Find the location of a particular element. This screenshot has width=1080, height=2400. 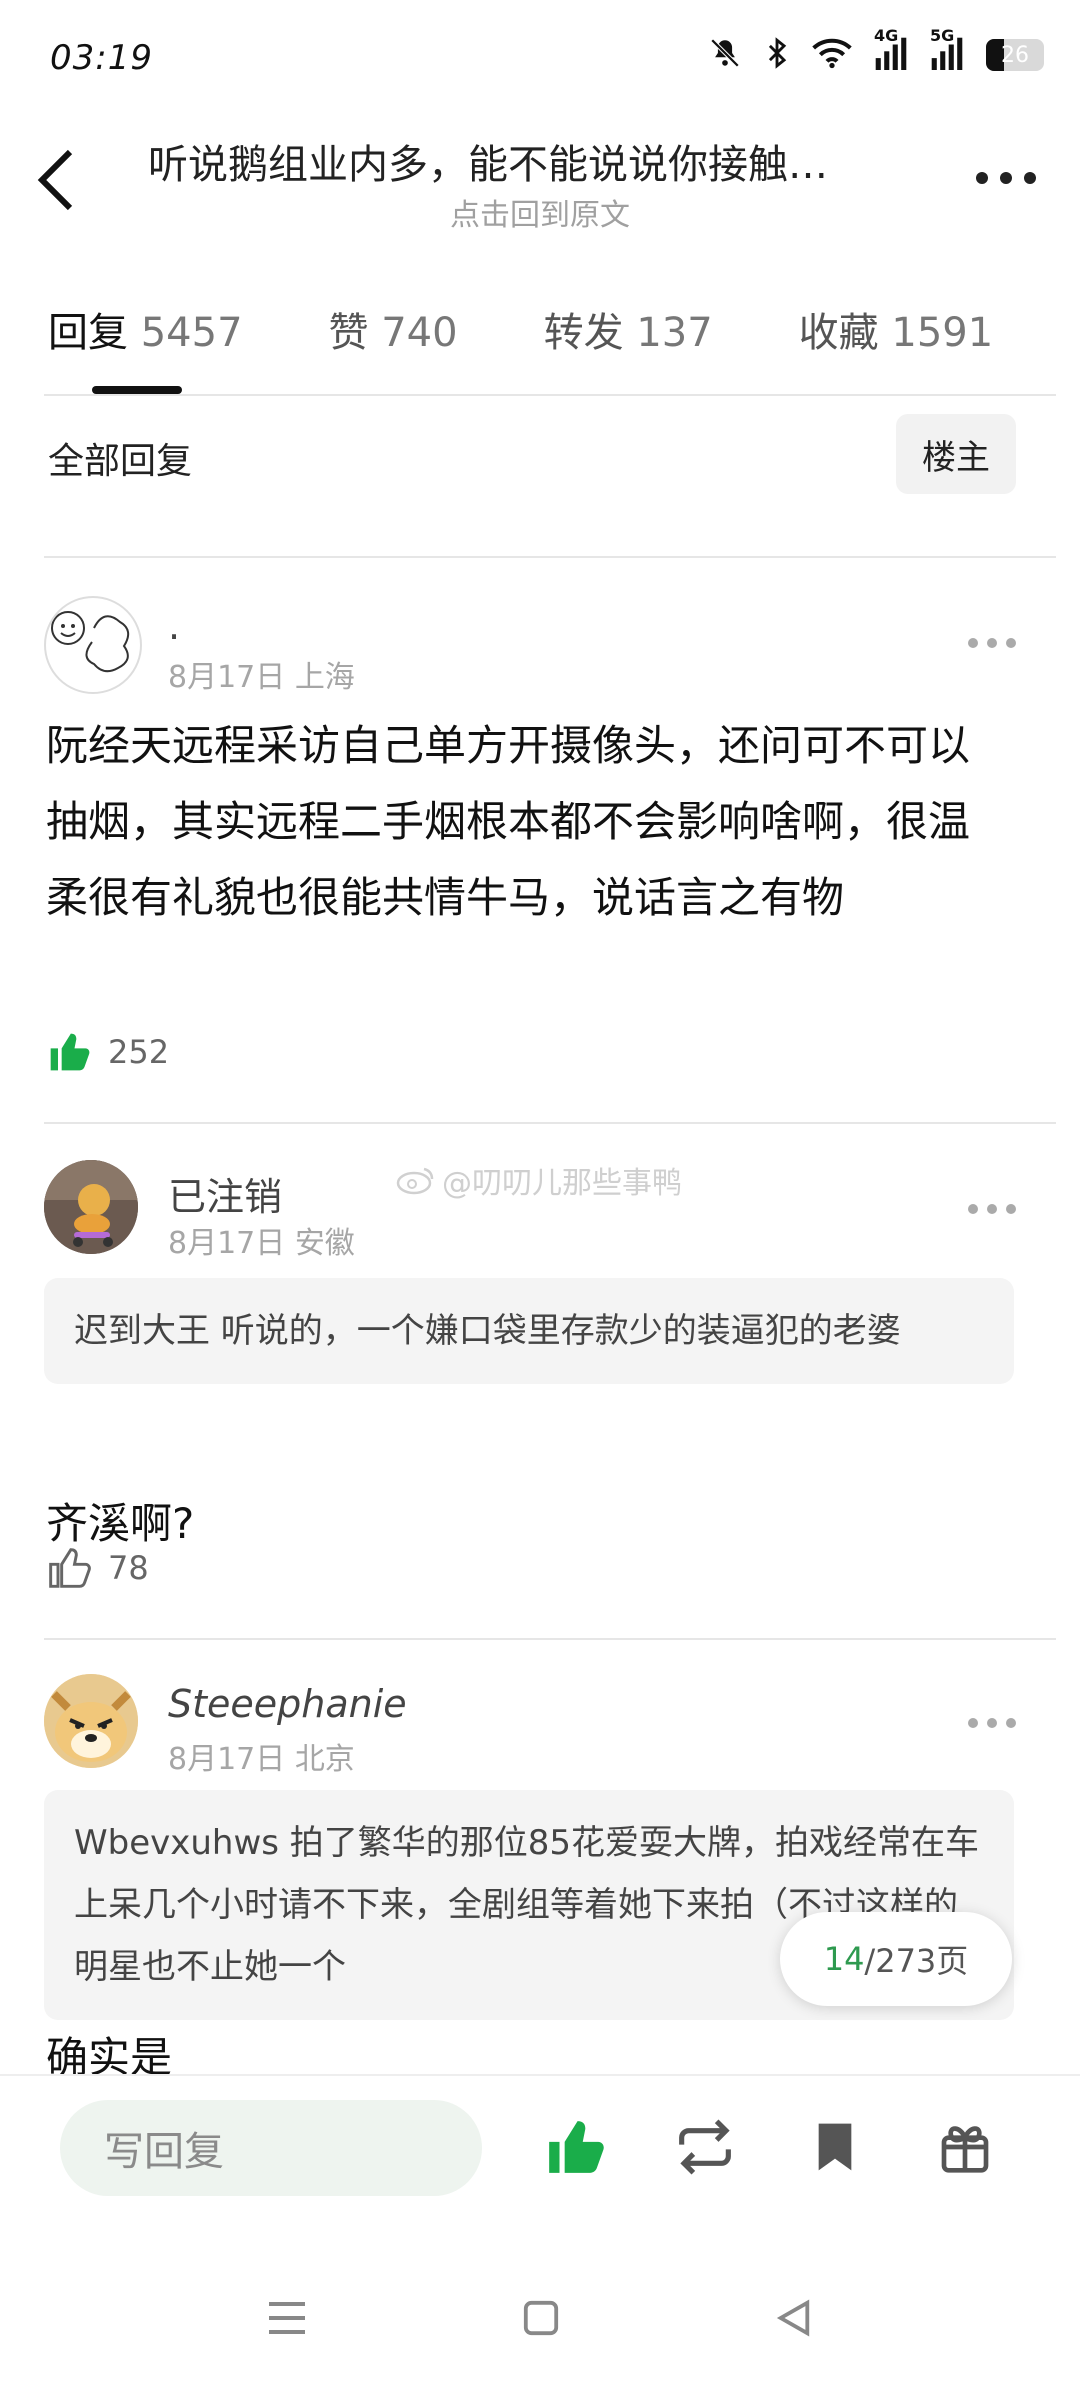

total-pages: /273页 is located at coordinates (916, 1961).